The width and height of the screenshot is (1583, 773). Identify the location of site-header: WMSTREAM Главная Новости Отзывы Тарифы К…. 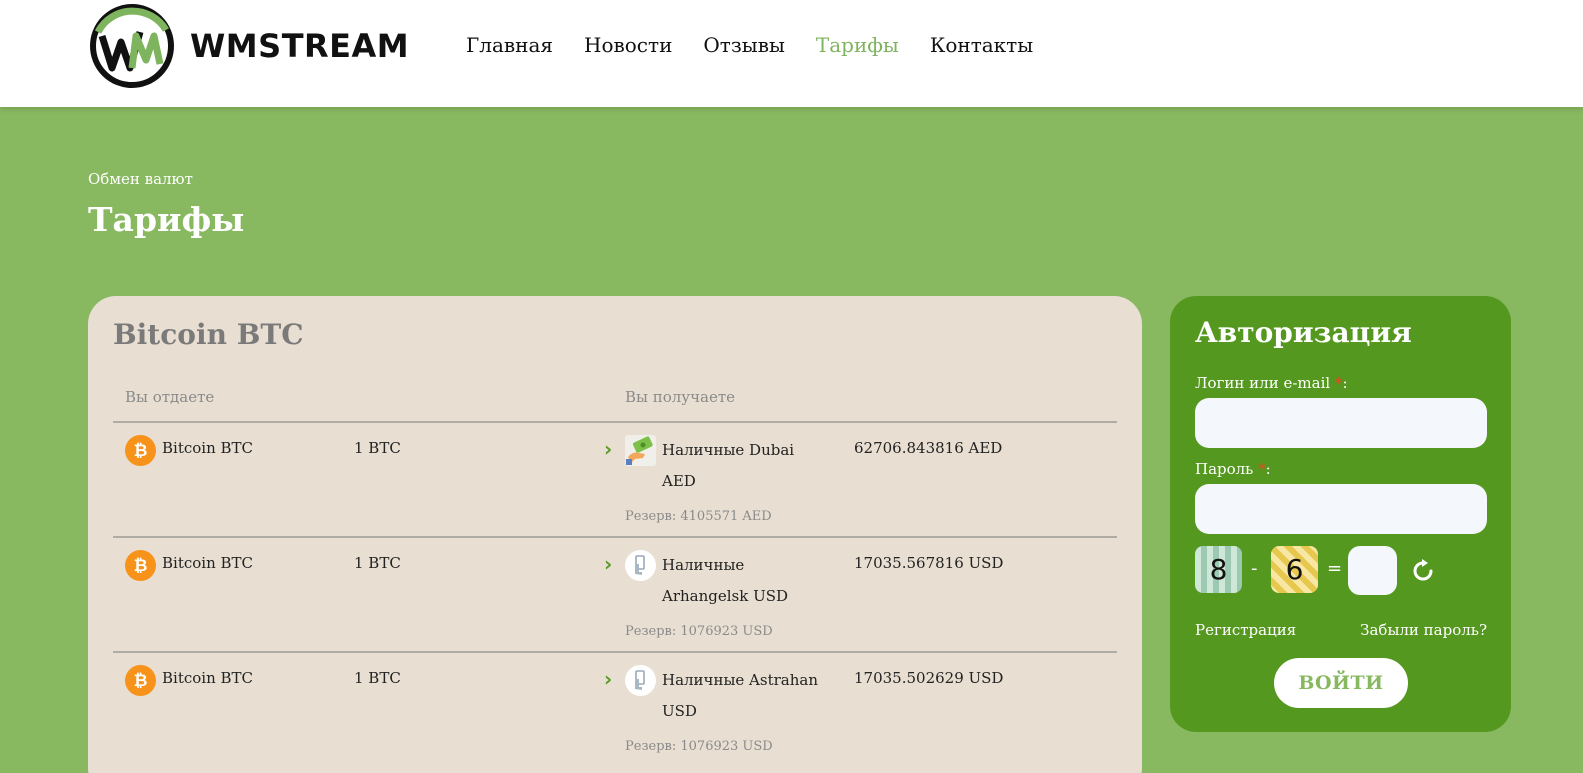
(791, 53).